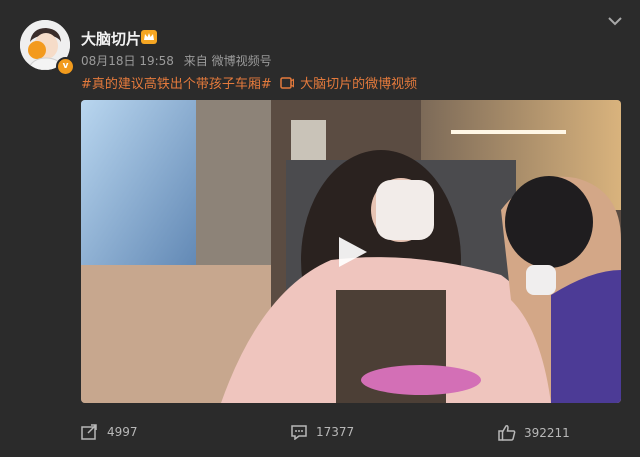 This screenshot has height=457, width=640. I want to click on forward-button: 4997, so click(109, 432).